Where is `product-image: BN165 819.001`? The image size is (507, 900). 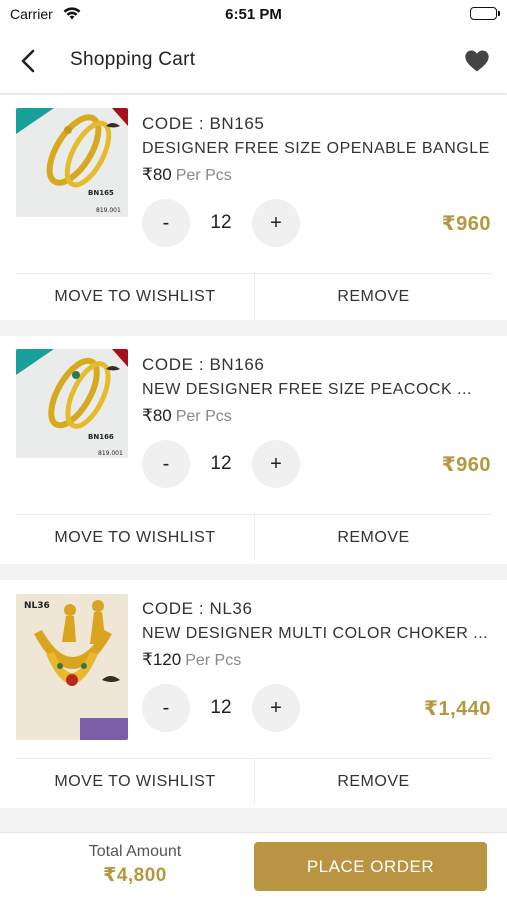
product-image: BN165 819.001 is located at coordinates (72, 162).